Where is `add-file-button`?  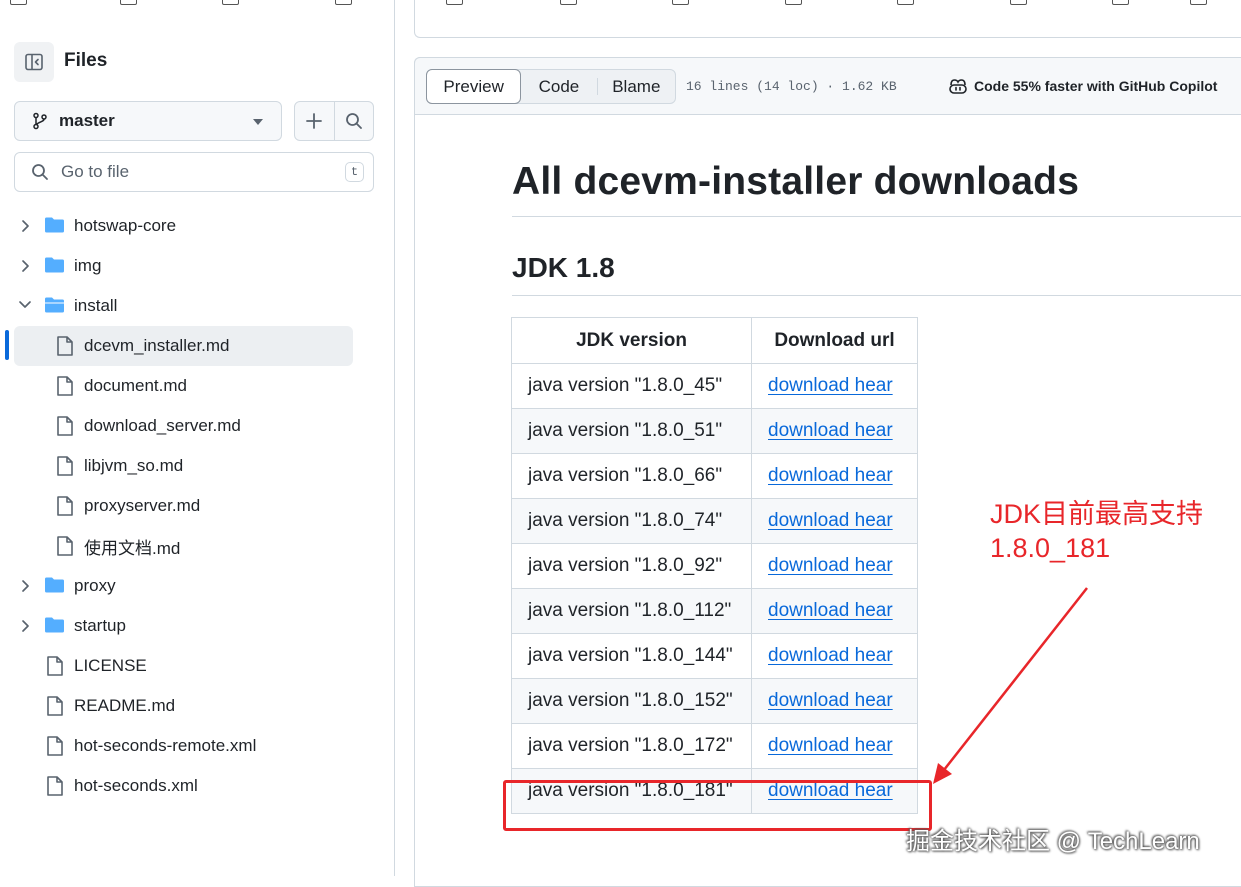
add-file-button is located at coordinates (315, 121).